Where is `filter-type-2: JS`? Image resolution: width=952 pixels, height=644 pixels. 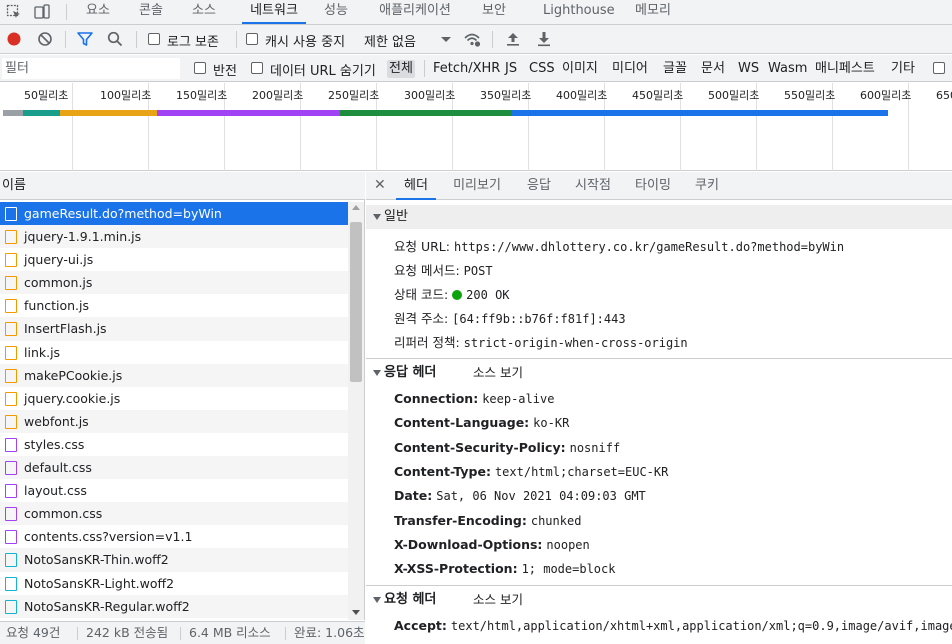
filter-type-2: JS is located at coordinates (511, 69).